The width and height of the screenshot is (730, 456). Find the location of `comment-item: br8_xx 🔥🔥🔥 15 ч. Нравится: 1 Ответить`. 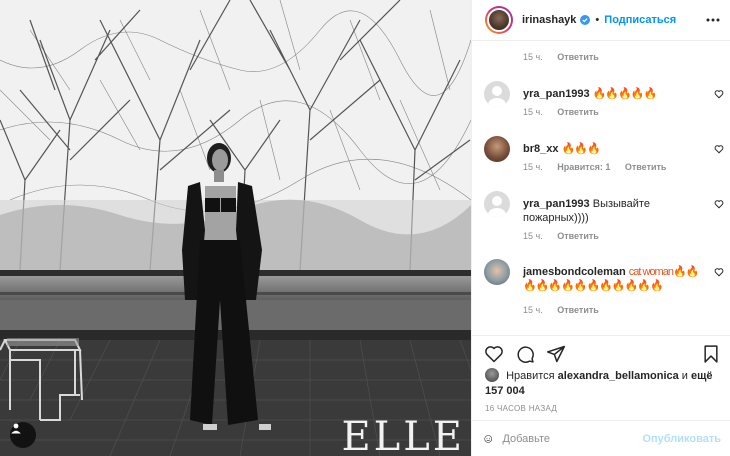

comment-item: br8_xx 🔥🔥🔥 15 ч. Нравится: 1 Ответить is located at coordinates (604, 158).